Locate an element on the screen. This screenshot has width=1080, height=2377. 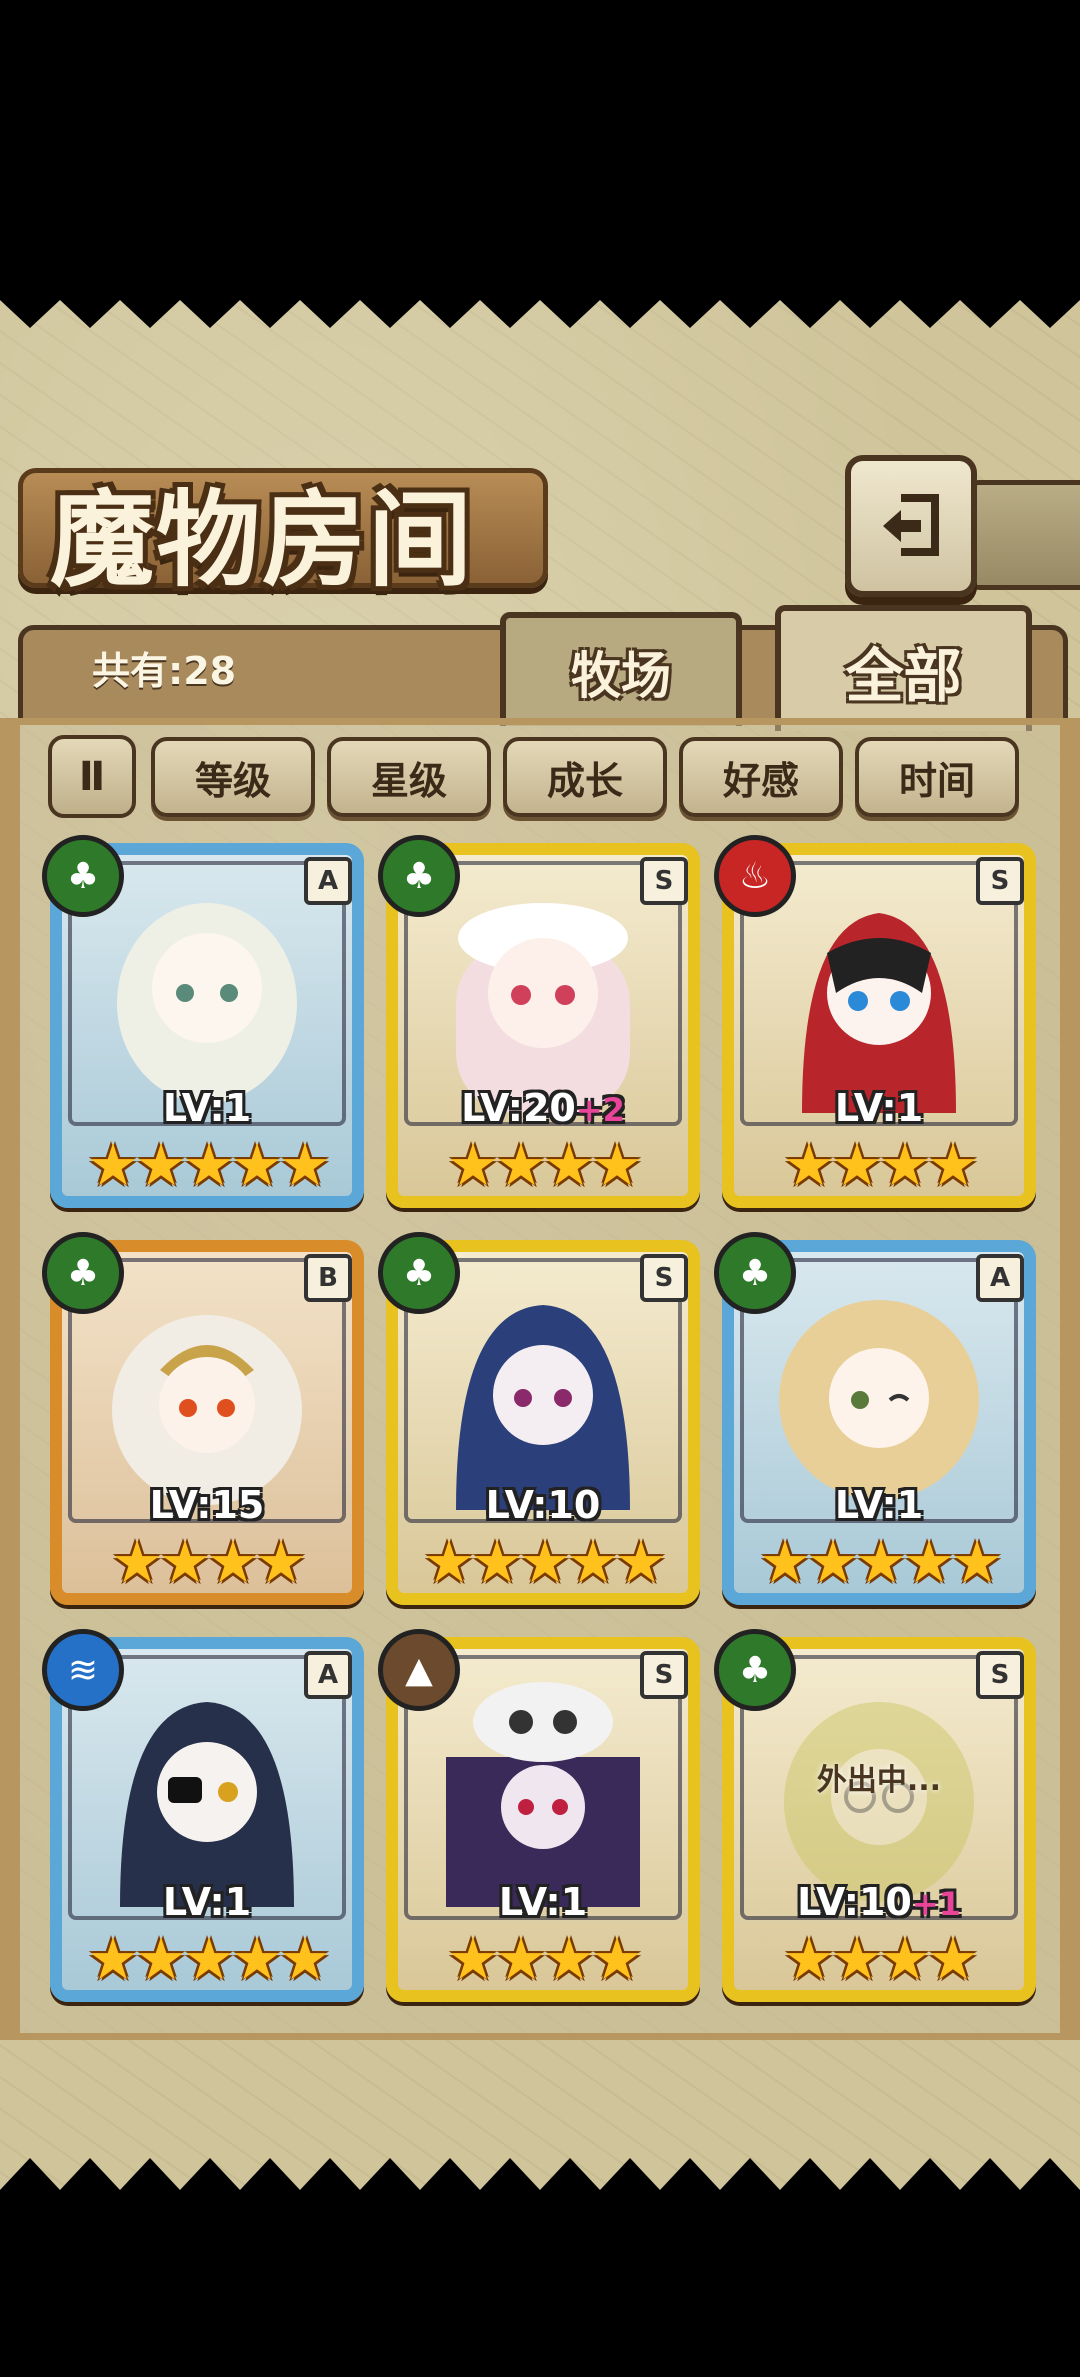
monster-card: ♨ S LV:1 ★★★★ is located at coordinates (875, 1021).